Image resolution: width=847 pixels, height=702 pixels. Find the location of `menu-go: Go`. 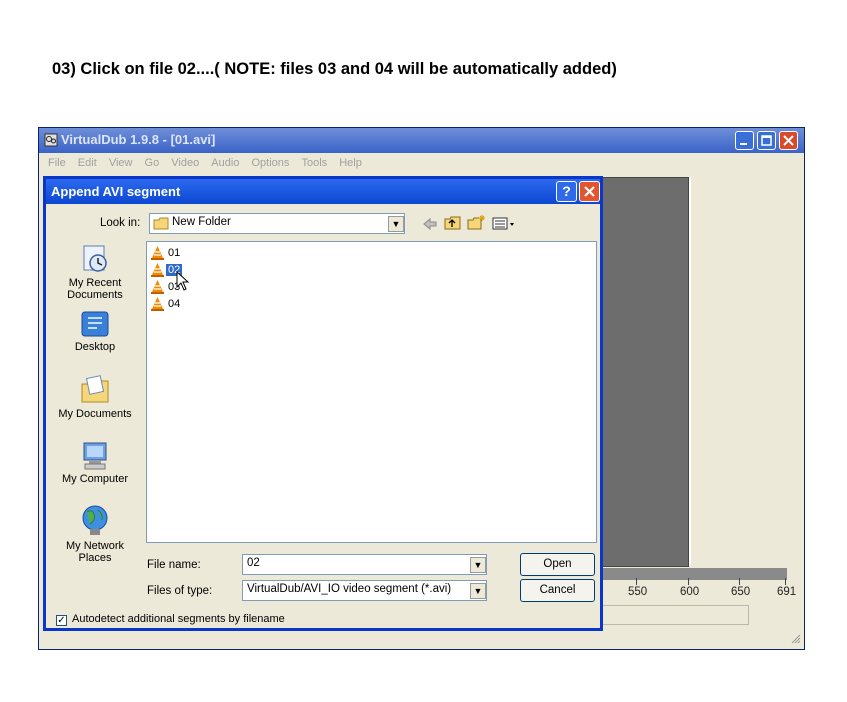

menu-go: Go is located at coordinates (152, 163).